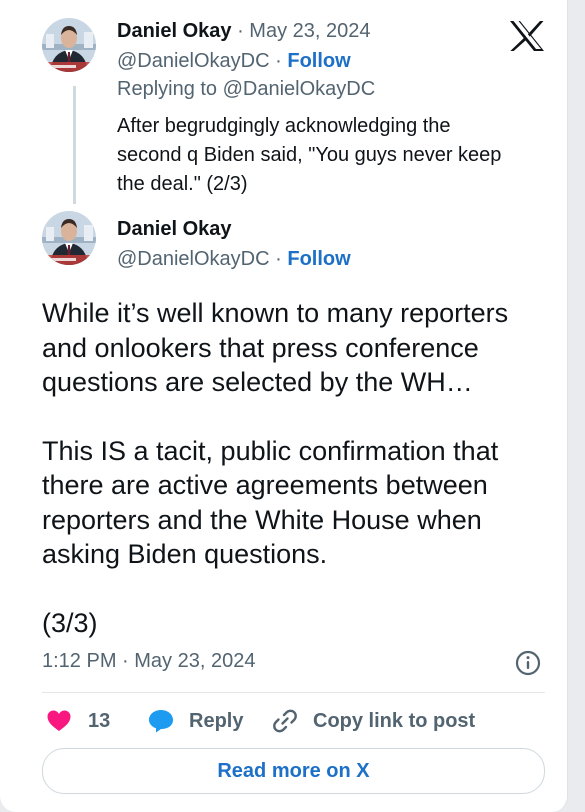 The width and height of the screenshot is (585, 812). I want to click on speech-bubble-icon, so click(161, 721).